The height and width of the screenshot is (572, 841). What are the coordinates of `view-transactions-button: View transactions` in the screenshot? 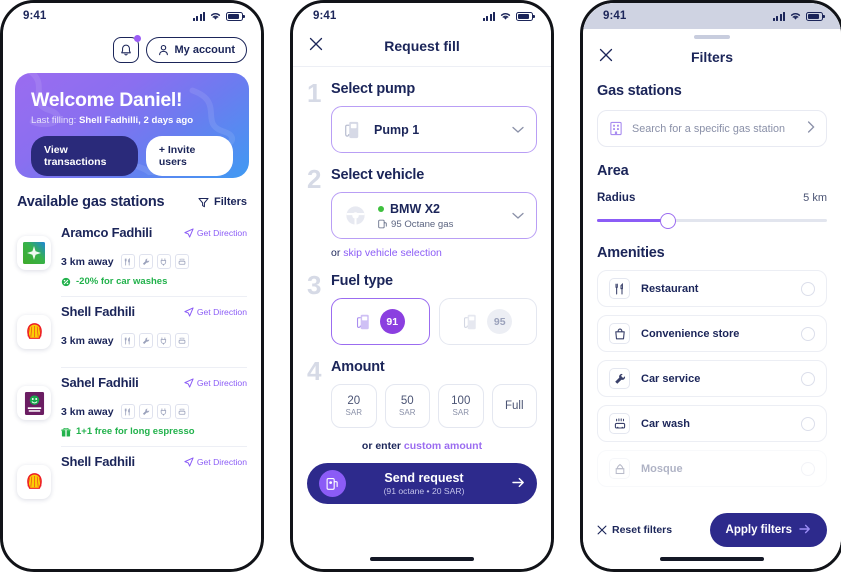 It's located at (84, 156).